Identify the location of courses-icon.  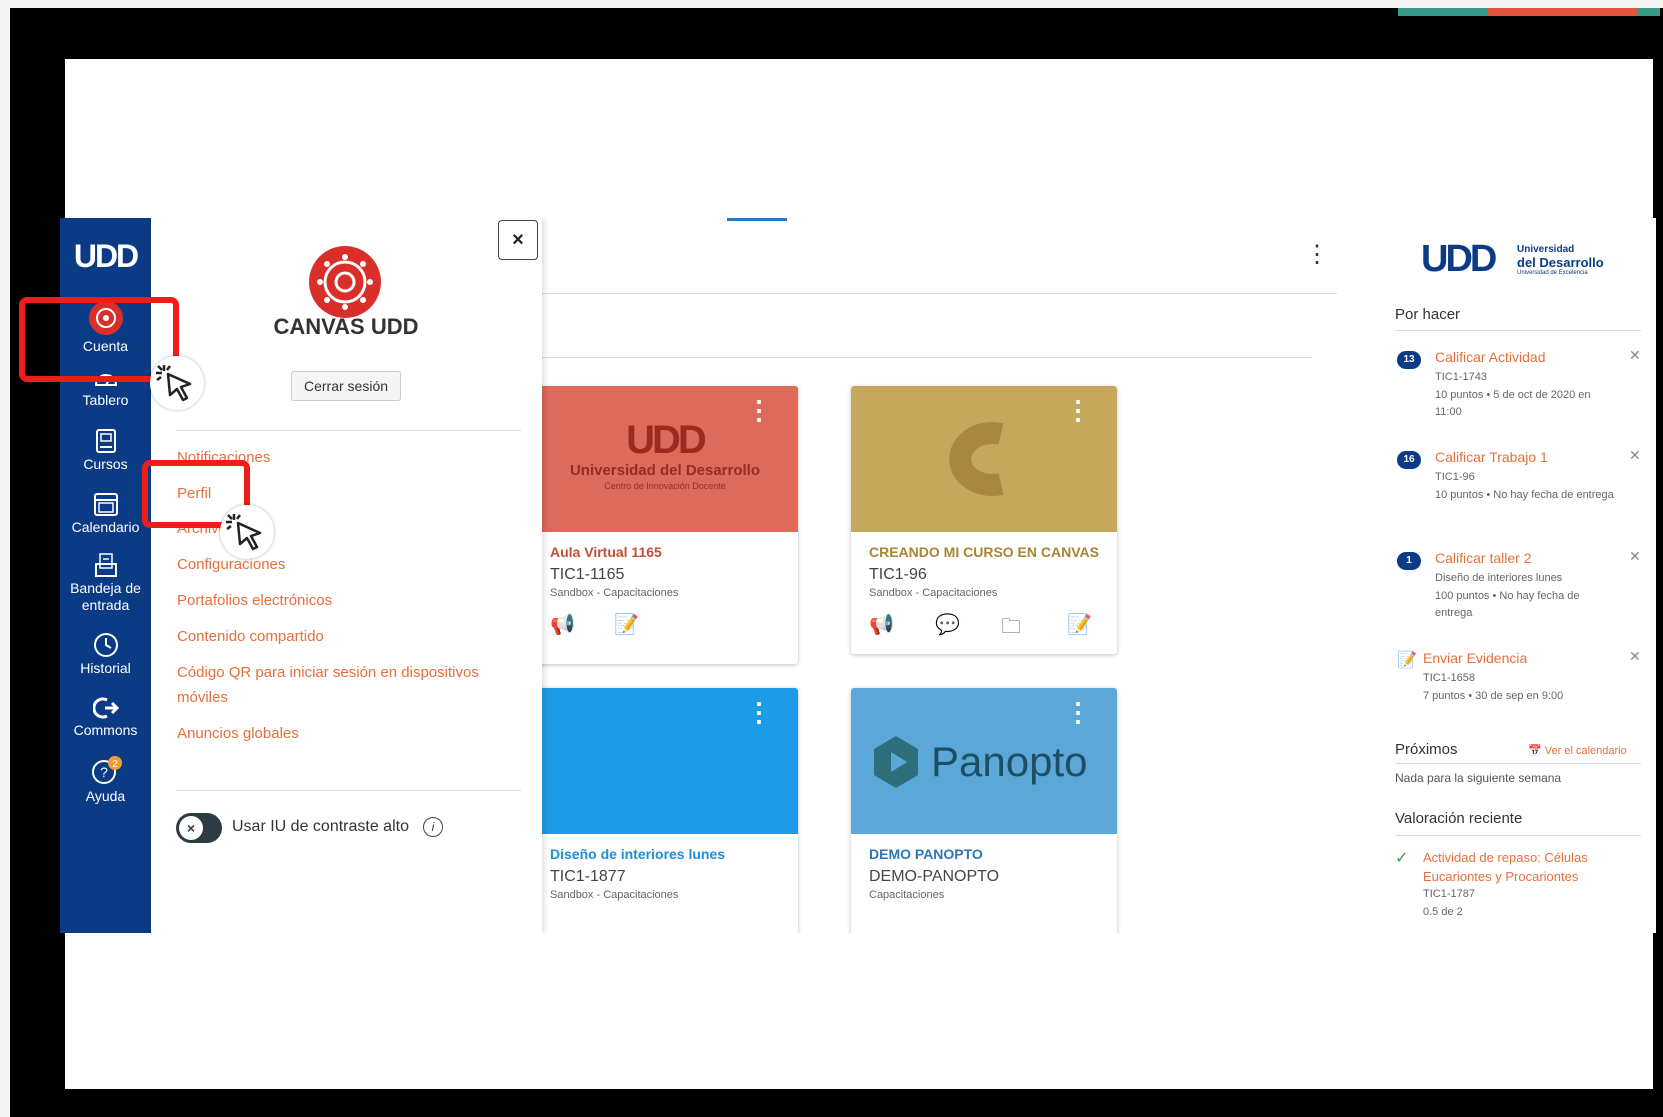
(105, 441).